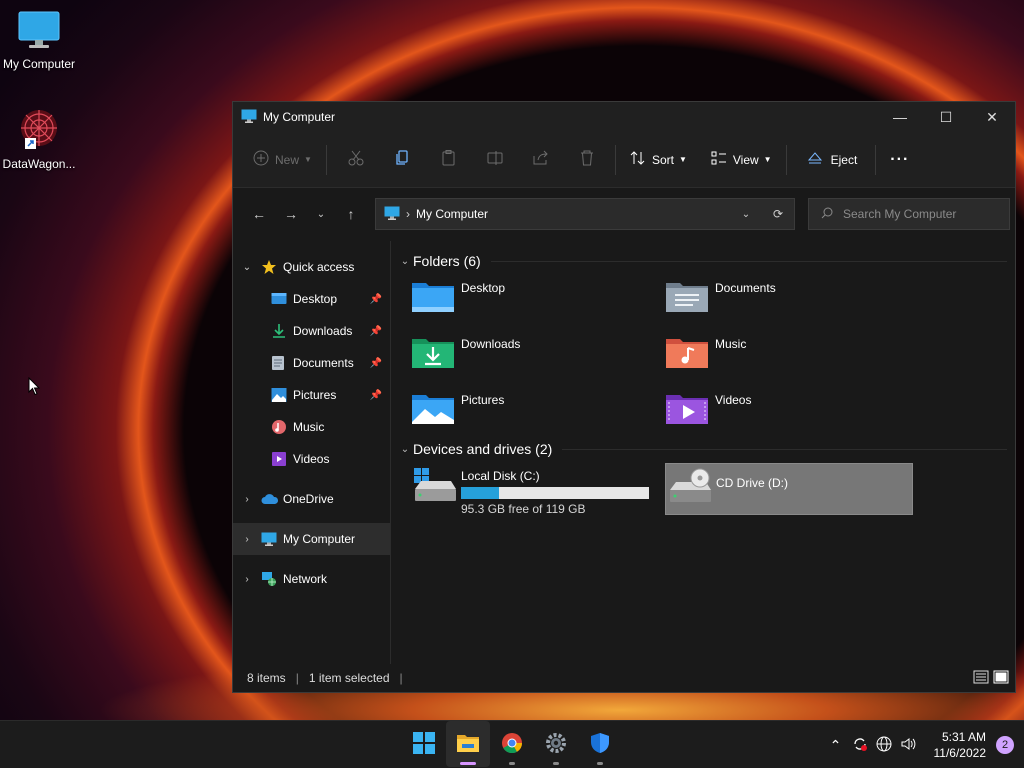 The width and height of the screenshot is (1024, 768). What do you see at coordinates (538, 301) in the screenshot?
I see `folder-tile-desktop: Desktop` at bounding box center [538, 301].